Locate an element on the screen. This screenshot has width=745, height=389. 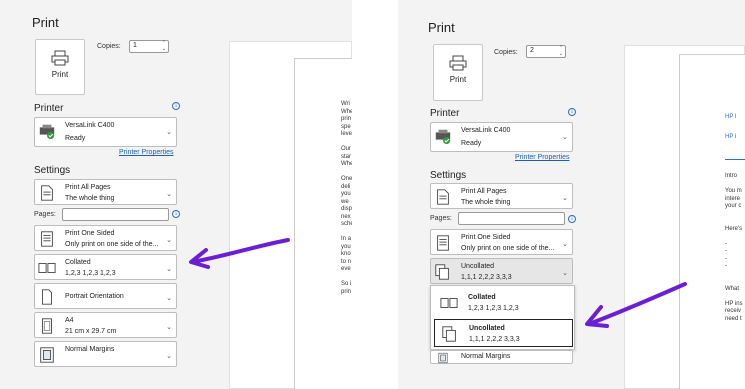
paper-line2: 21 cm x 29.7 cm is located at coordinates (91, 331).